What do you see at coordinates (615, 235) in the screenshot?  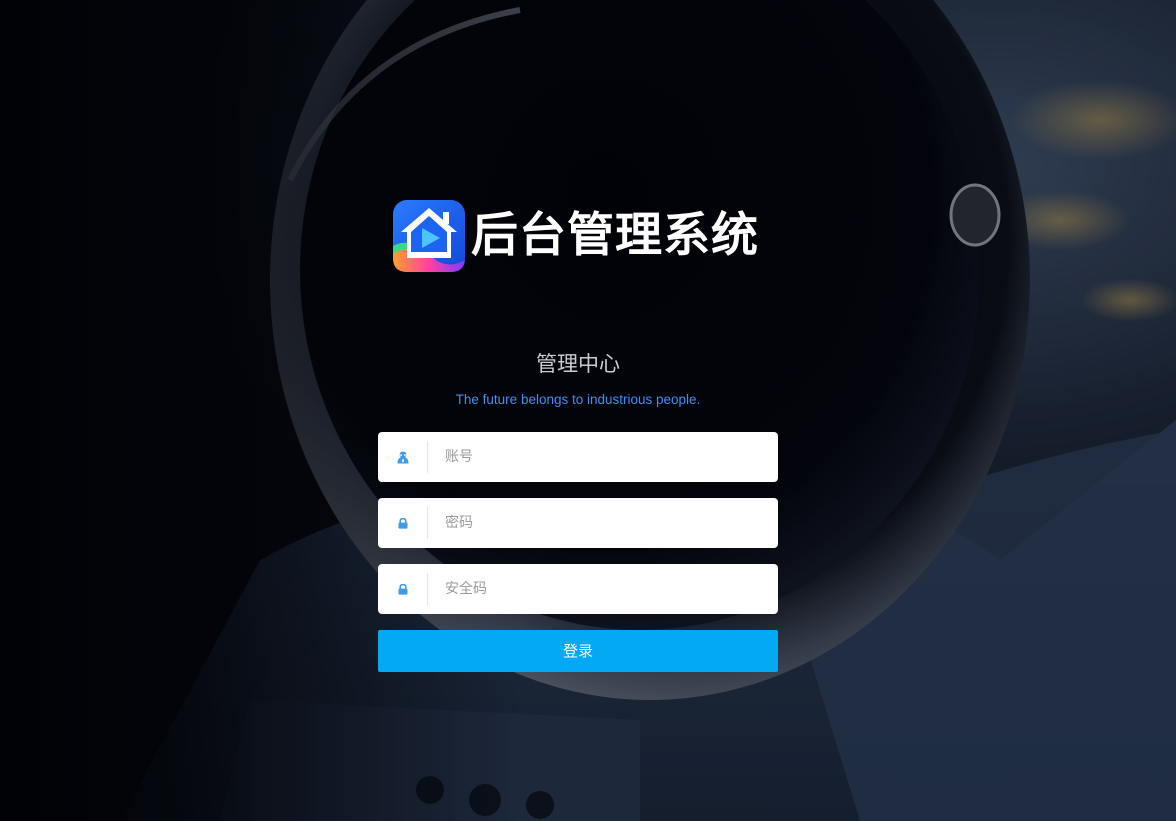 I see `brand-title: 后台管理系统` at bounding box center [615, 235].